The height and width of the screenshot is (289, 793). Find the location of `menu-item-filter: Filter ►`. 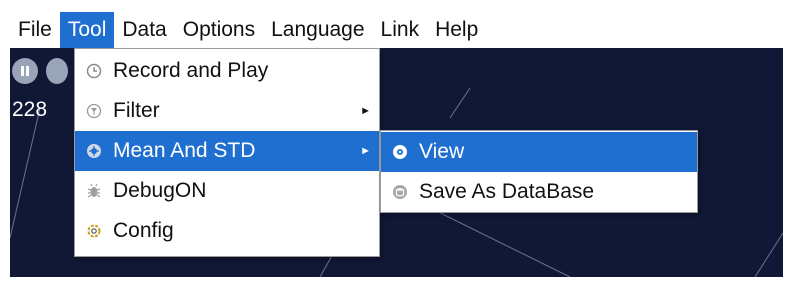

menu-item-filter: Filter ► is located at coordinates (227, 111).